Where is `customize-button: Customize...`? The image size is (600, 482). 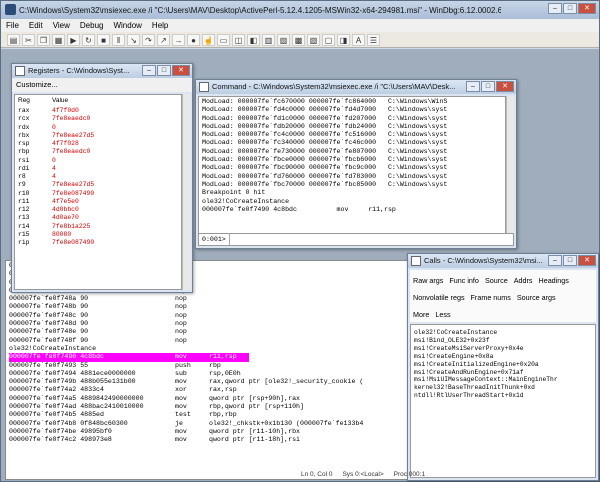 customize-button: Customize... is located at coordinates (102, 85).